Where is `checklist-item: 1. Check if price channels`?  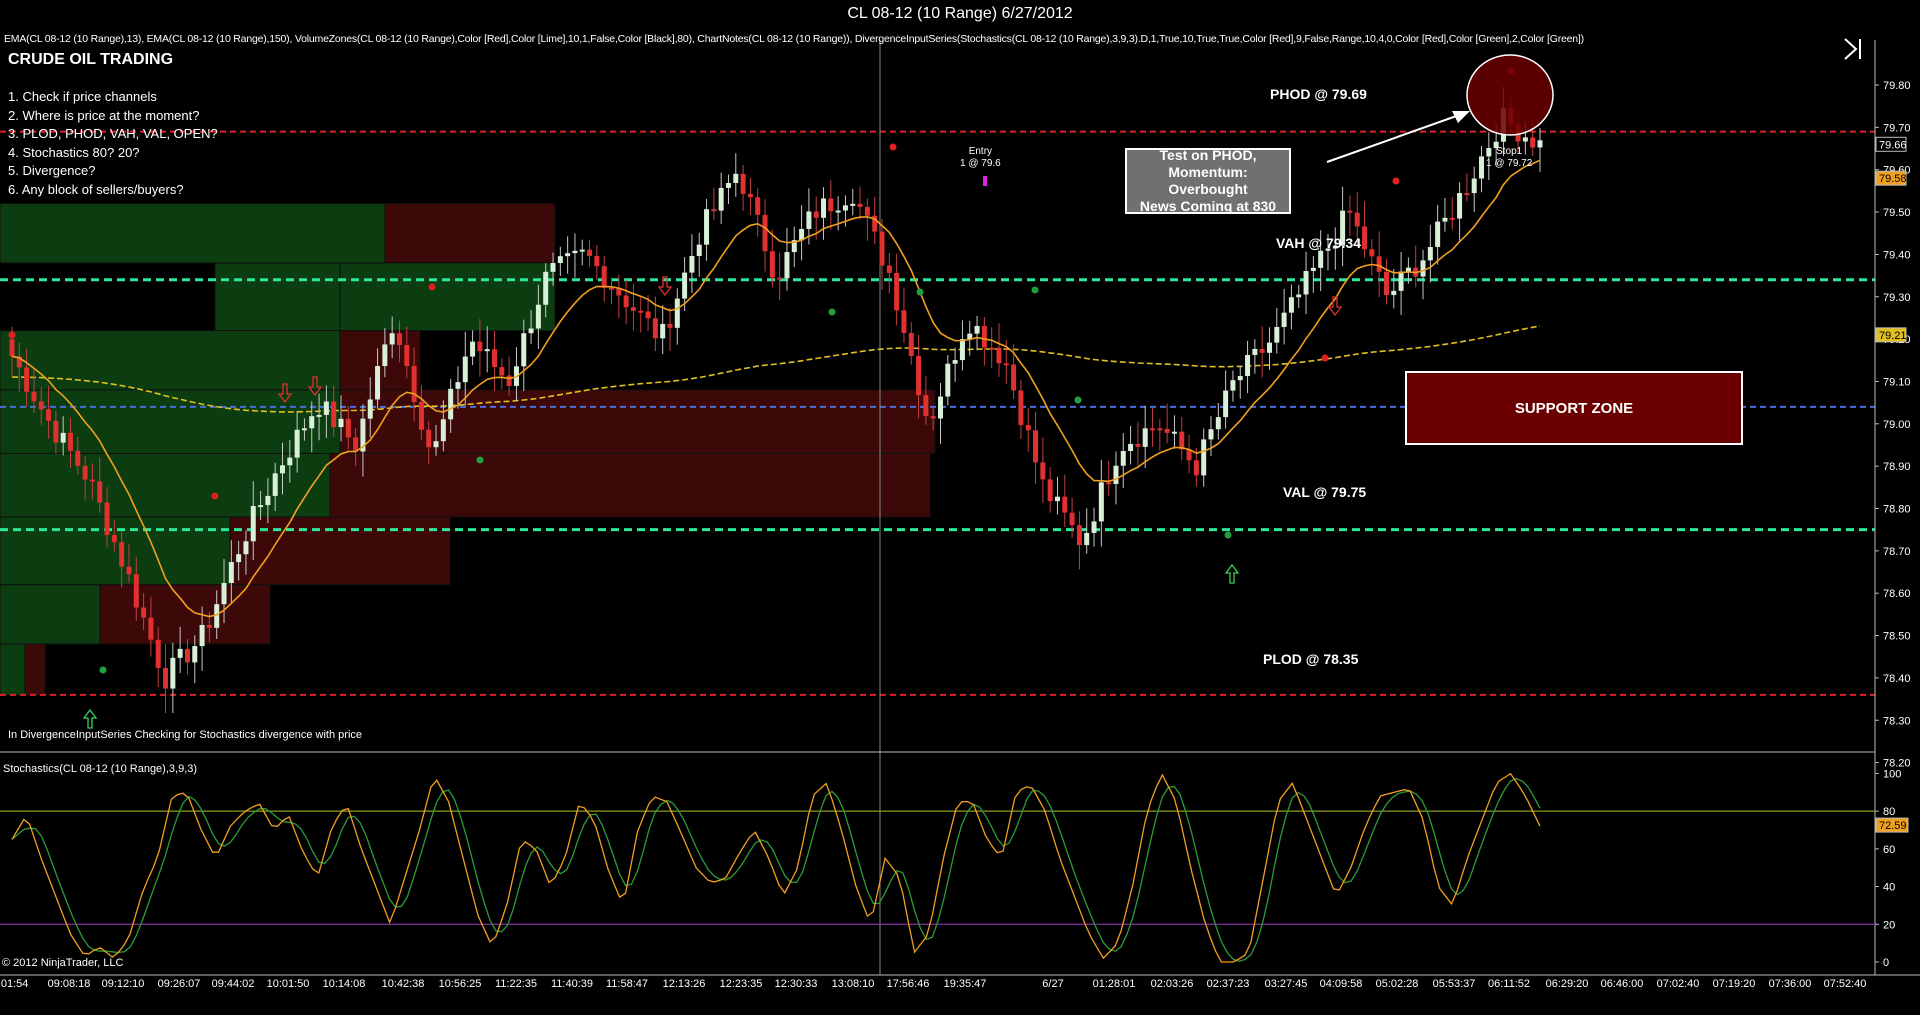
checklist-item: 1. Check if price channels is located at coordinates (82, 96).